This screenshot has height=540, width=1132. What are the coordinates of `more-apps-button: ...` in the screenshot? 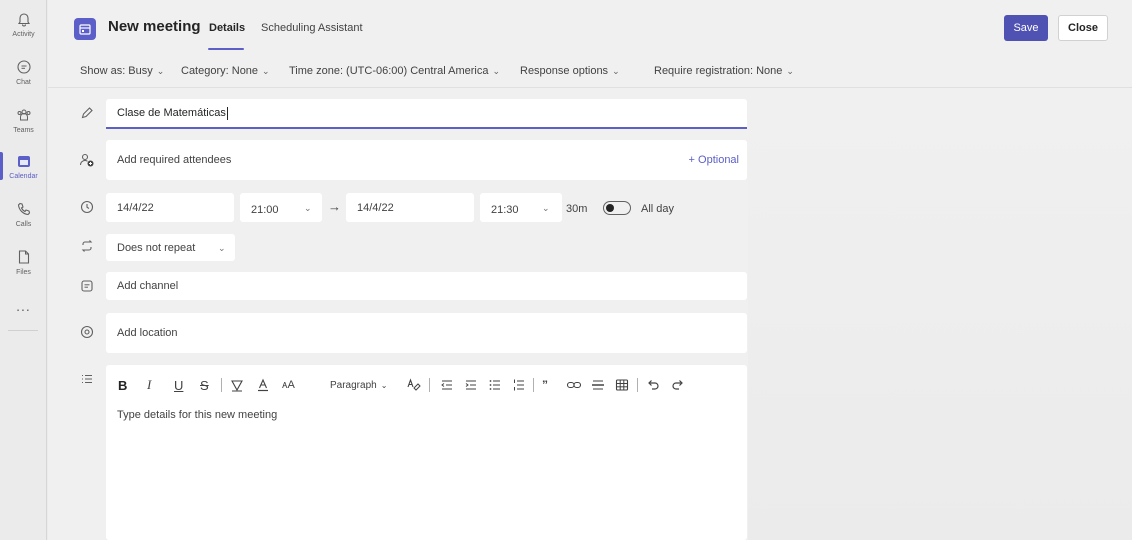 It's located at (23, 306).